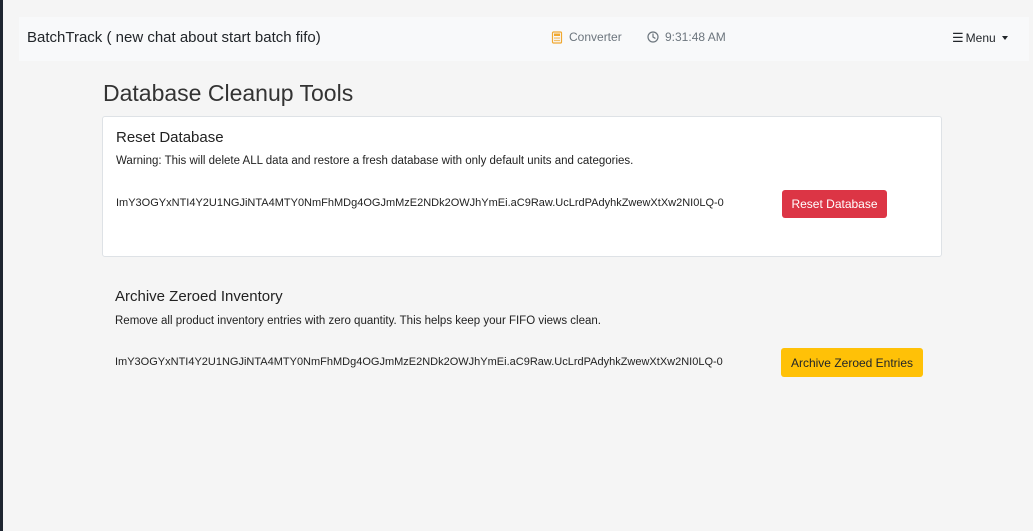 Image resolution: width=1033 pixels, height=531 pixels. I want to click on calculator-icon, so click(557, 37).